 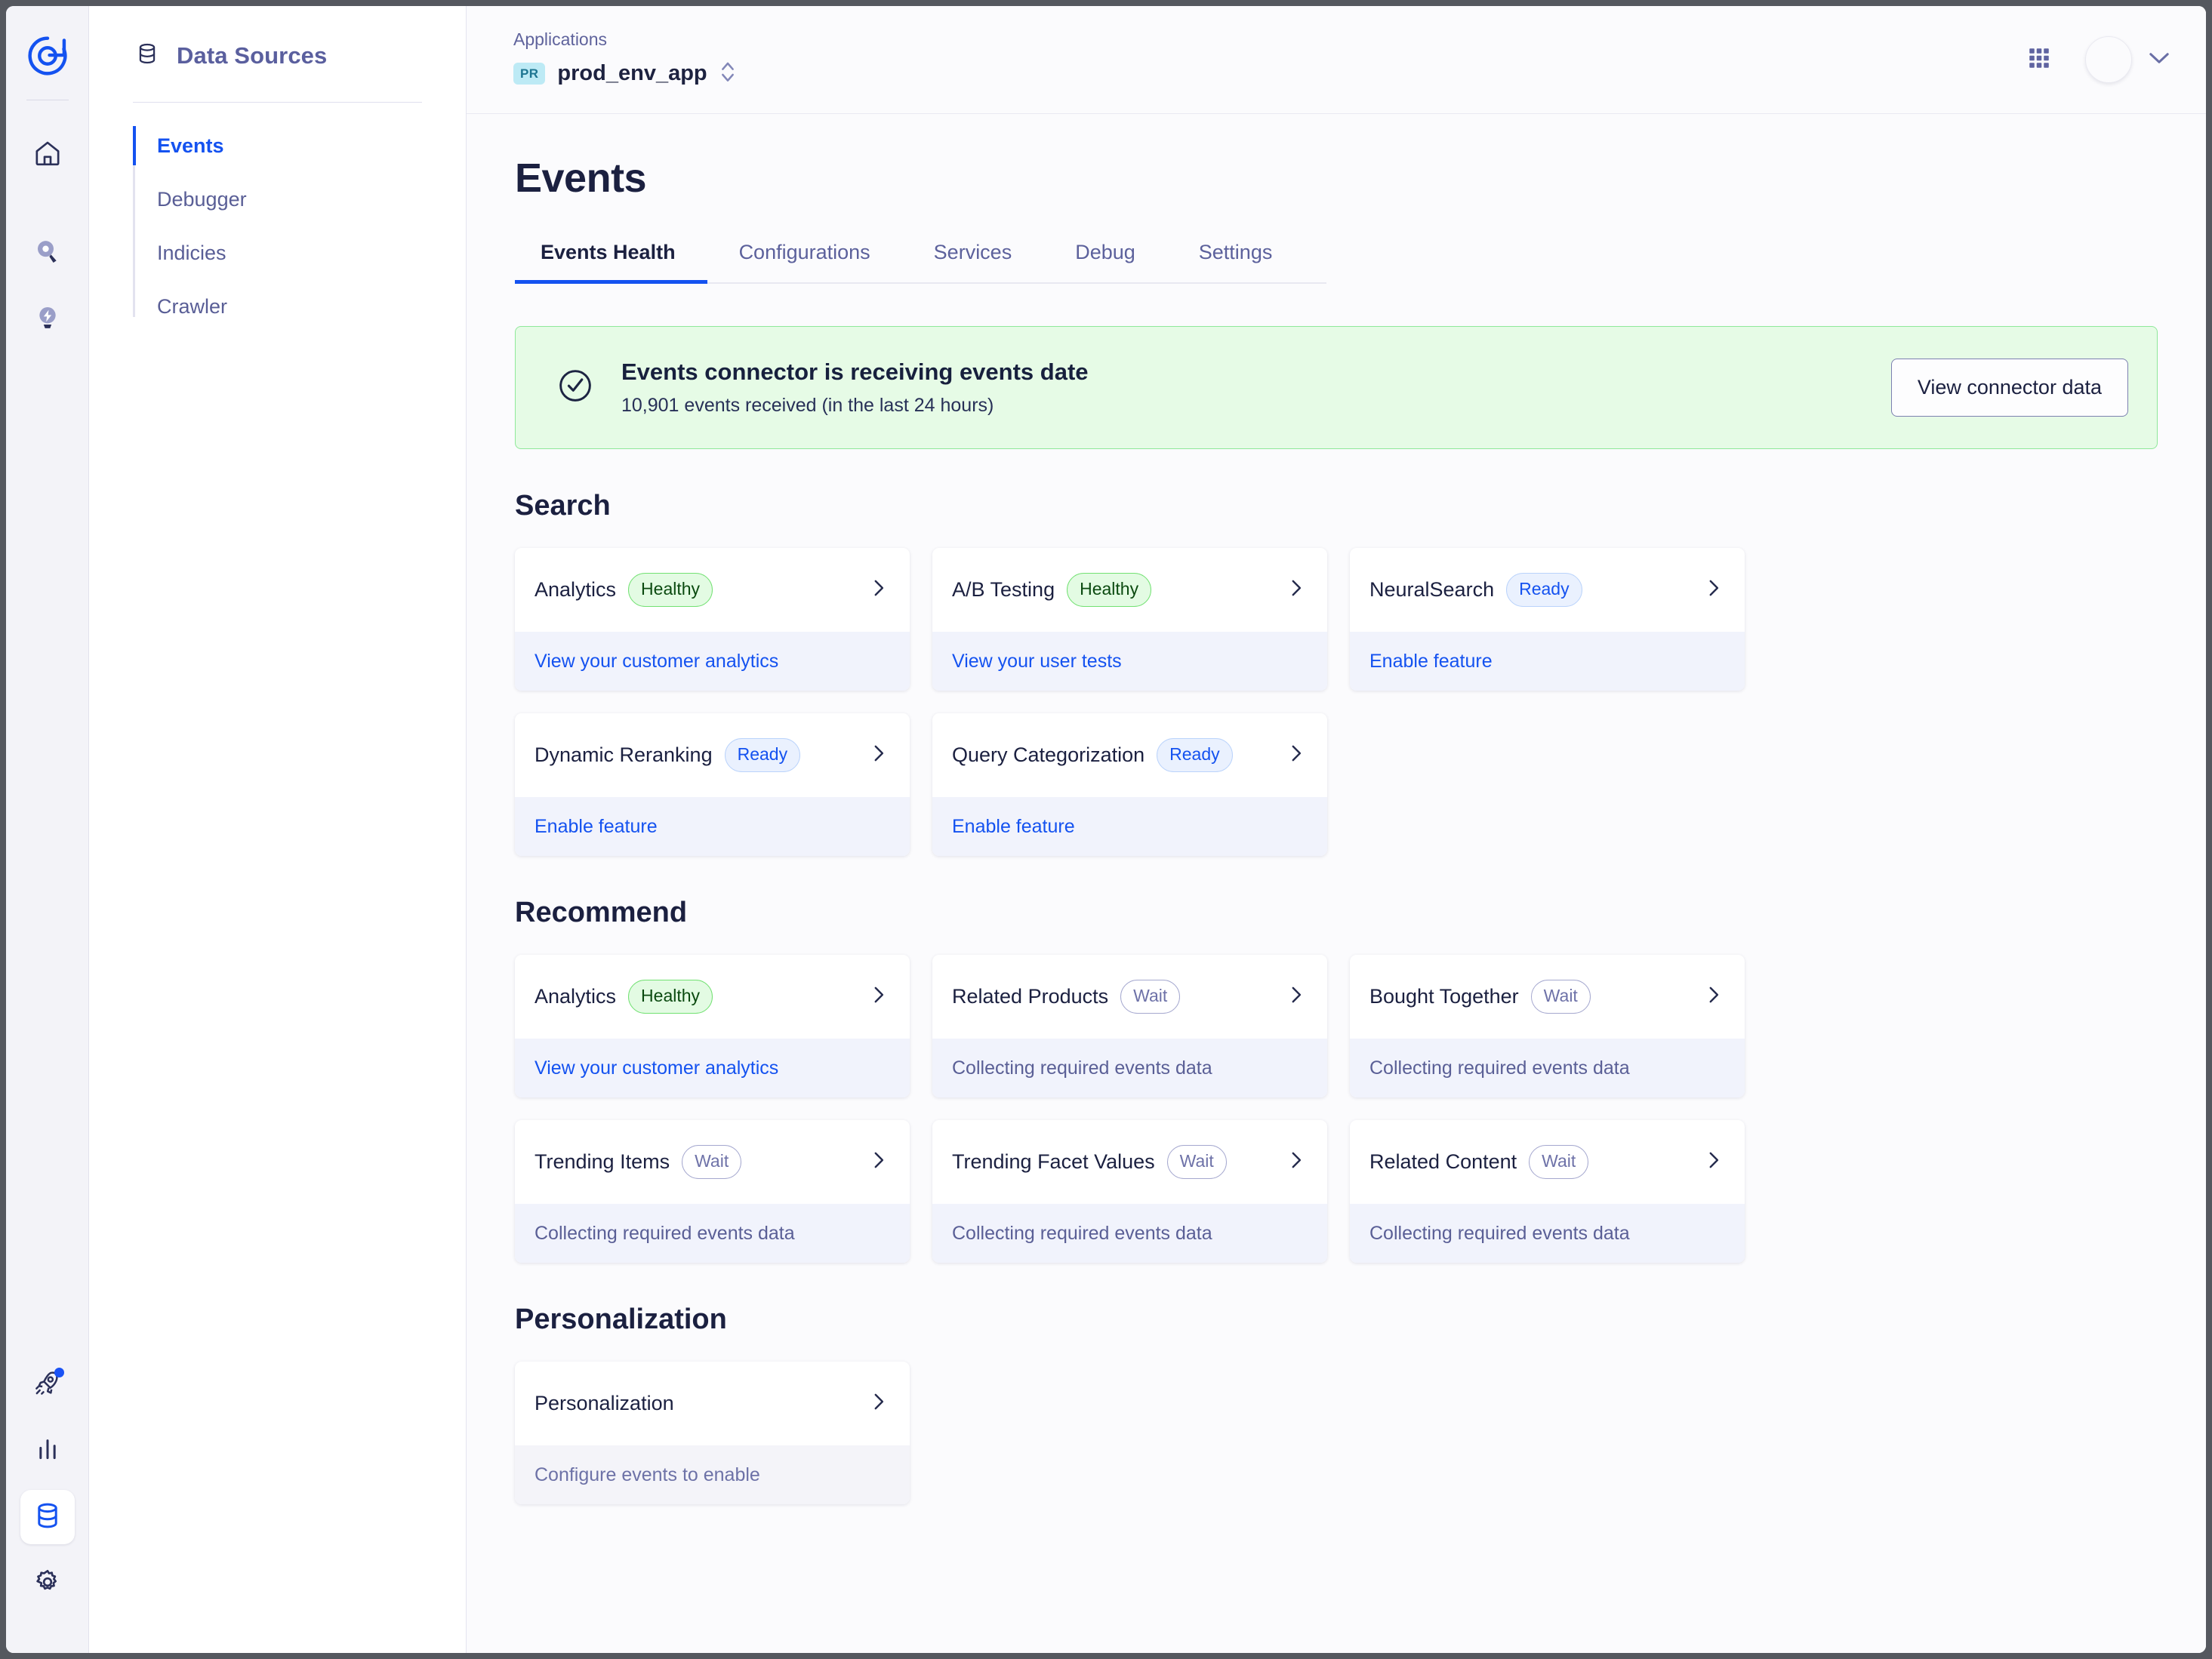 What do you see at coordinates (1336, 60) in the screenshot?
I see `top-bar: Applications PR prod_env_app` at bounding box center [1336, 60].